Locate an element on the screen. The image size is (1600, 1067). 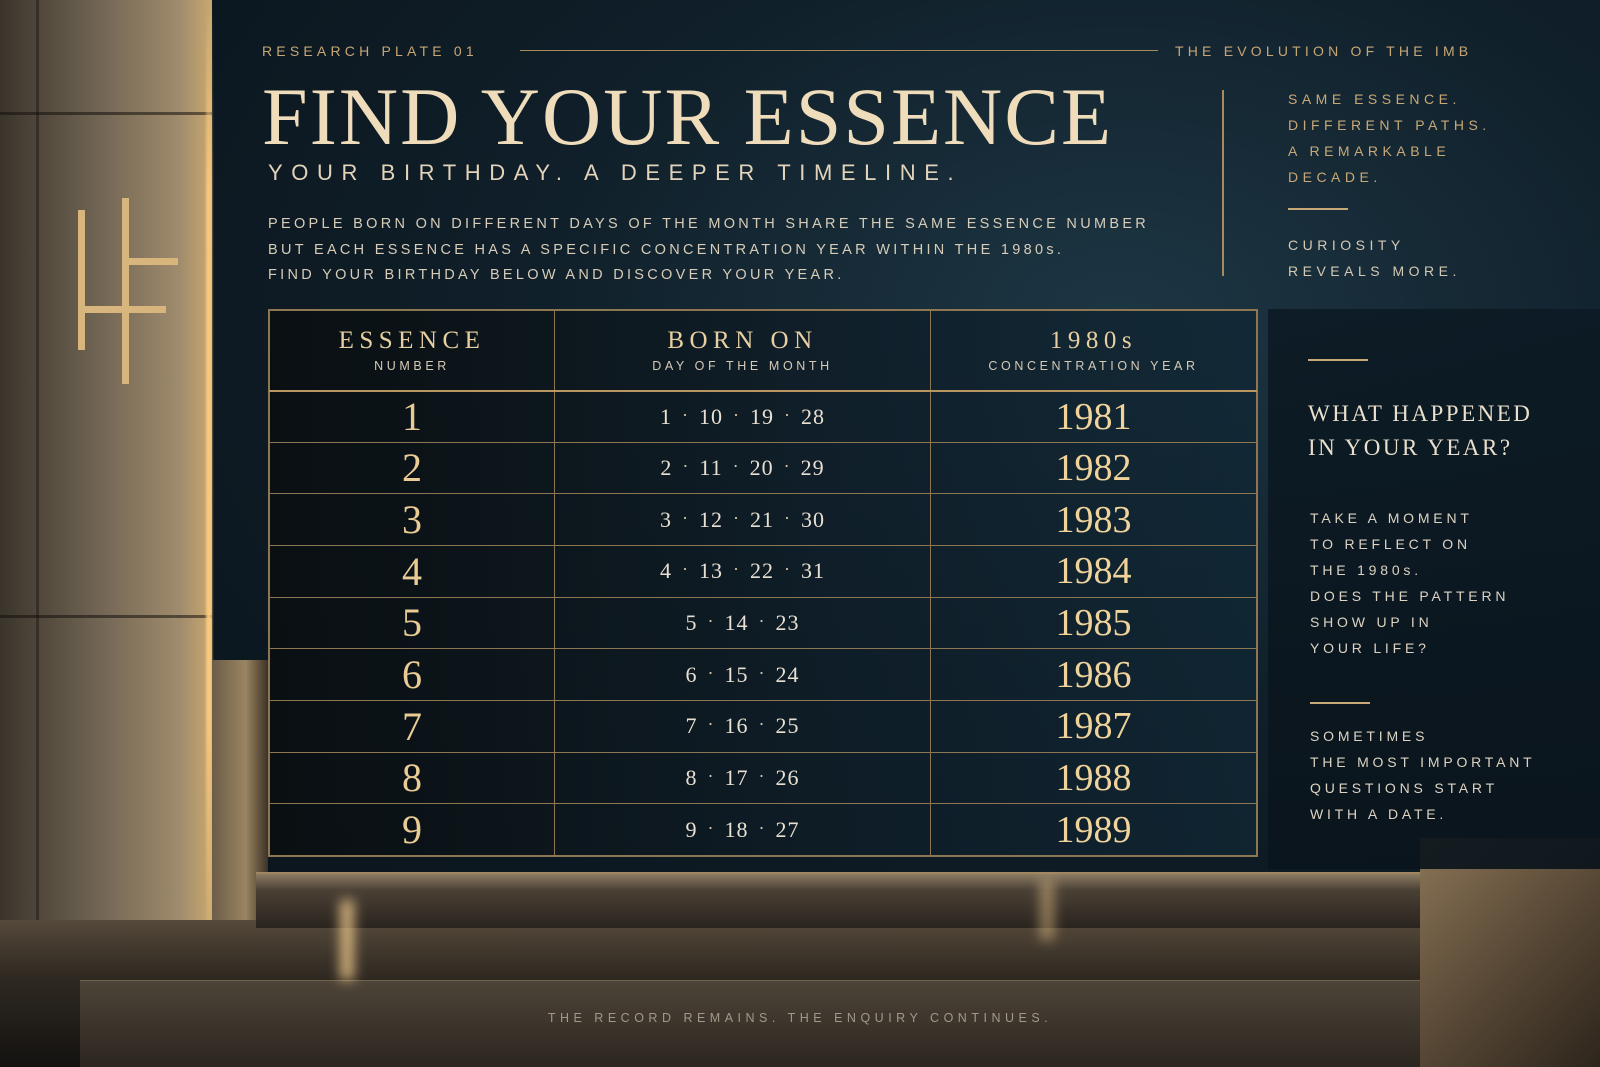
concentration-year: 1986 is located at coordinates (1093, 674).